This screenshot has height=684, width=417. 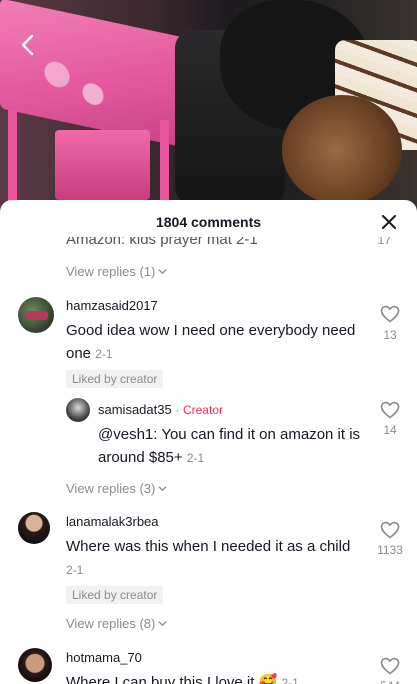 What do you see at coordinates (390, 550) in the screenshot?
I see `like-count: 1133` at bounding box center [390, 550].